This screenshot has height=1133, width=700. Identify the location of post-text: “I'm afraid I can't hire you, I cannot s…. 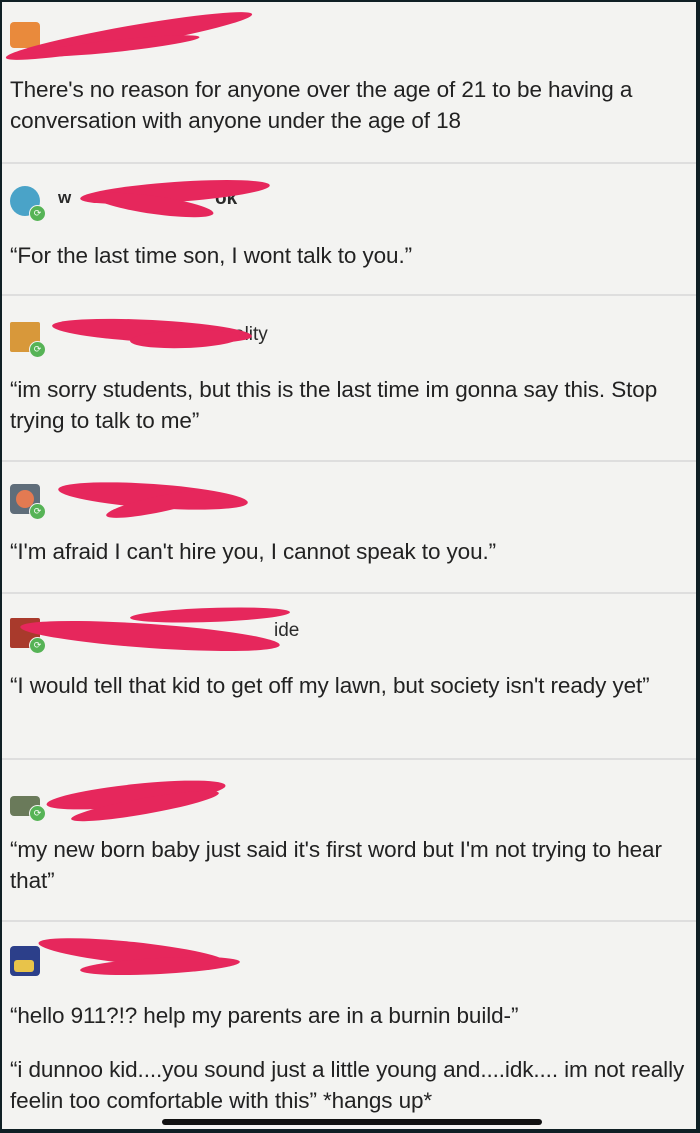
(253, 551).